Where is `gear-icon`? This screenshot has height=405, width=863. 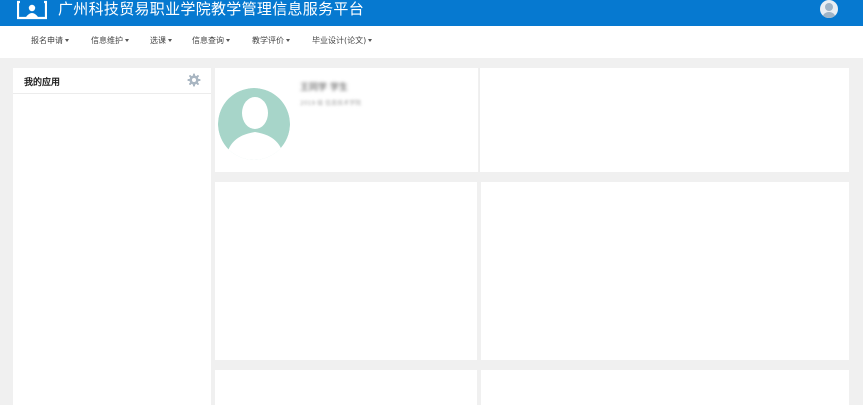 gear-icon is located at coordinates (194, 80).